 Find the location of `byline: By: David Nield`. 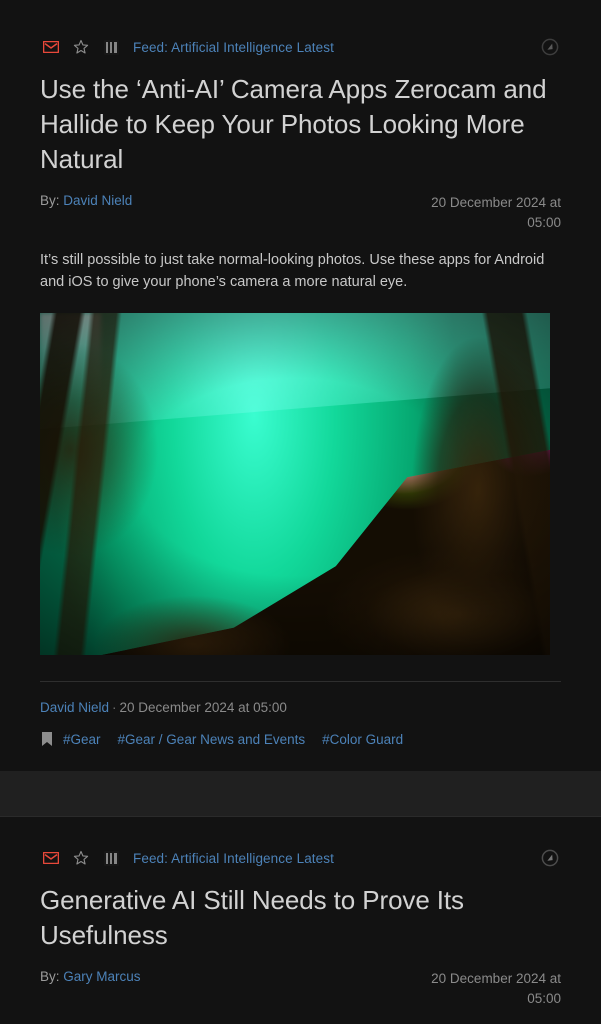

byline: By: David Nield is located at coordinates (86, 199).